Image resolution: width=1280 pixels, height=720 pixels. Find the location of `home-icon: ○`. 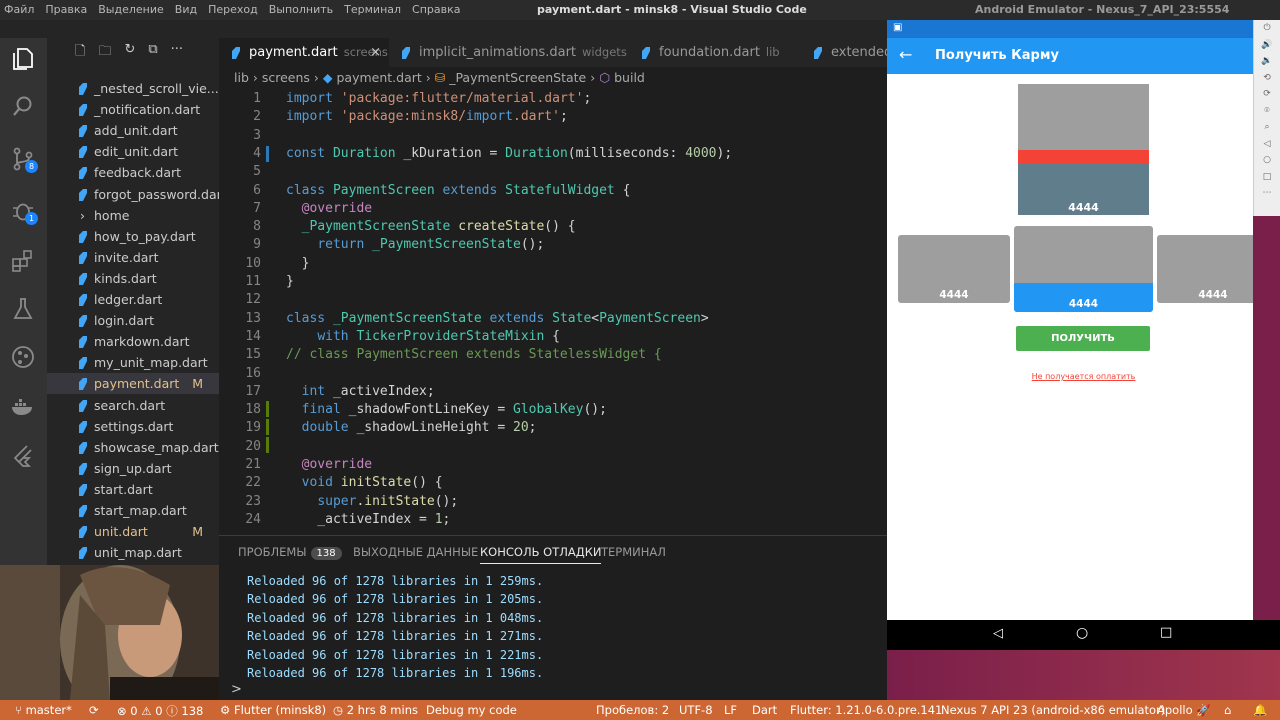

home-icon: ○ is located at coordinates (1267, 160).